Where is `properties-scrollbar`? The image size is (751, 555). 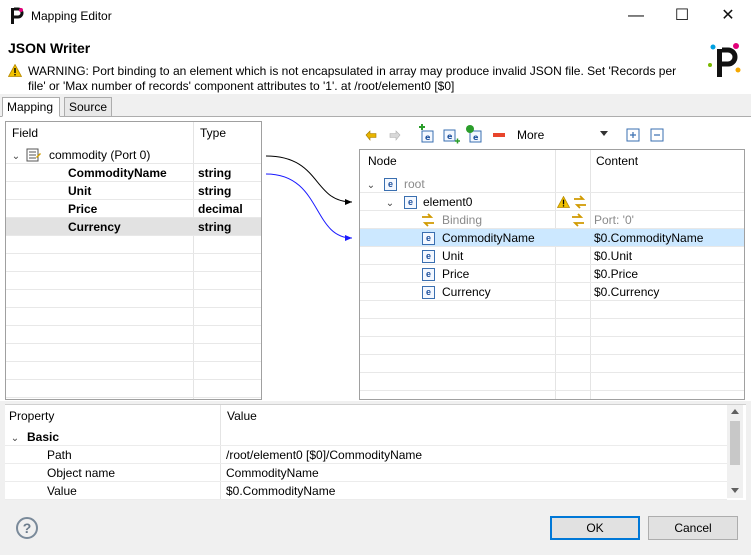
properties-scrollbar is located at coordinates (735, 451).